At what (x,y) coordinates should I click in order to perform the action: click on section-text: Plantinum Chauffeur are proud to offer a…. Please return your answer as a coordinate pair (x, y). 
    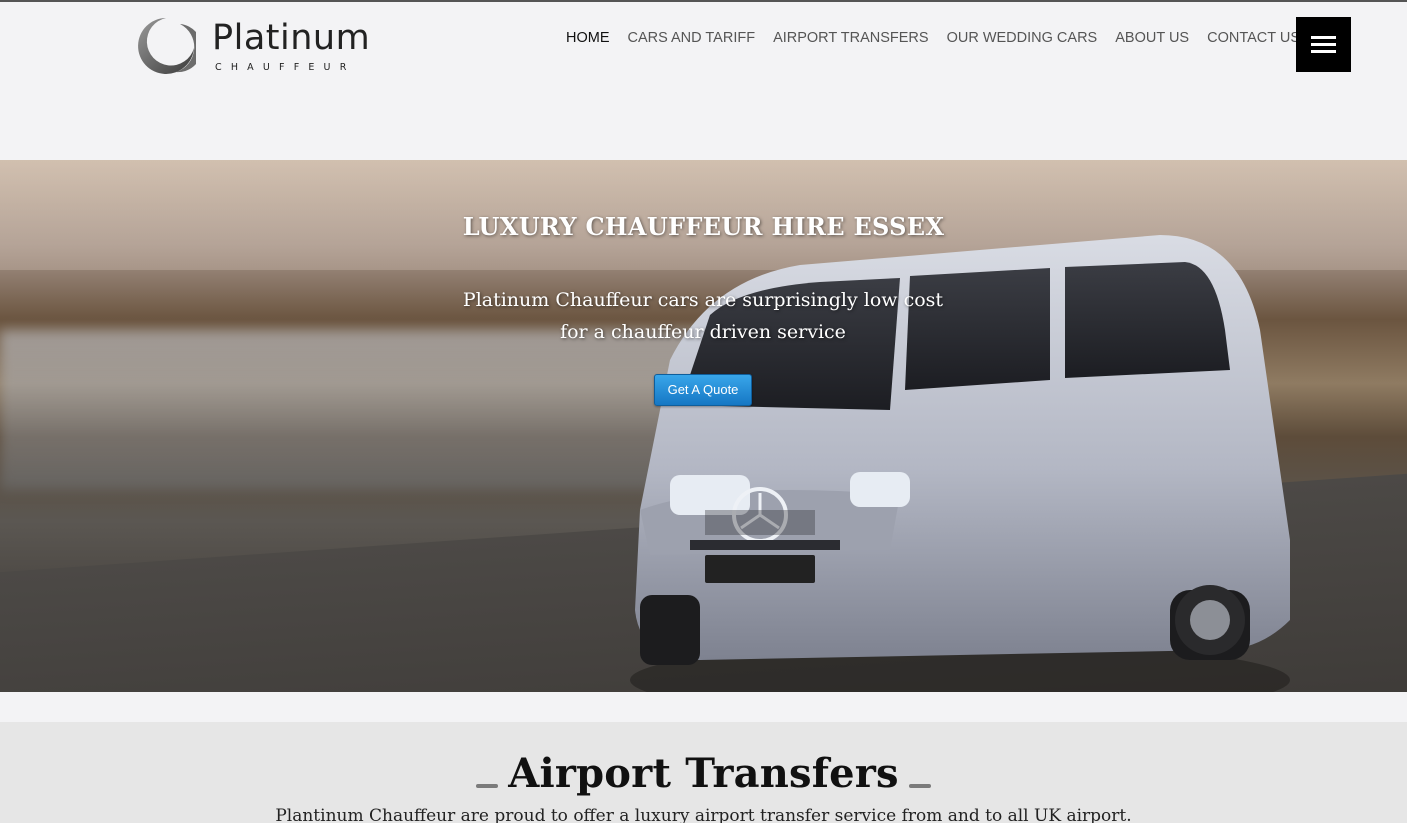
    Looking at the image, I should click on (703, 814).